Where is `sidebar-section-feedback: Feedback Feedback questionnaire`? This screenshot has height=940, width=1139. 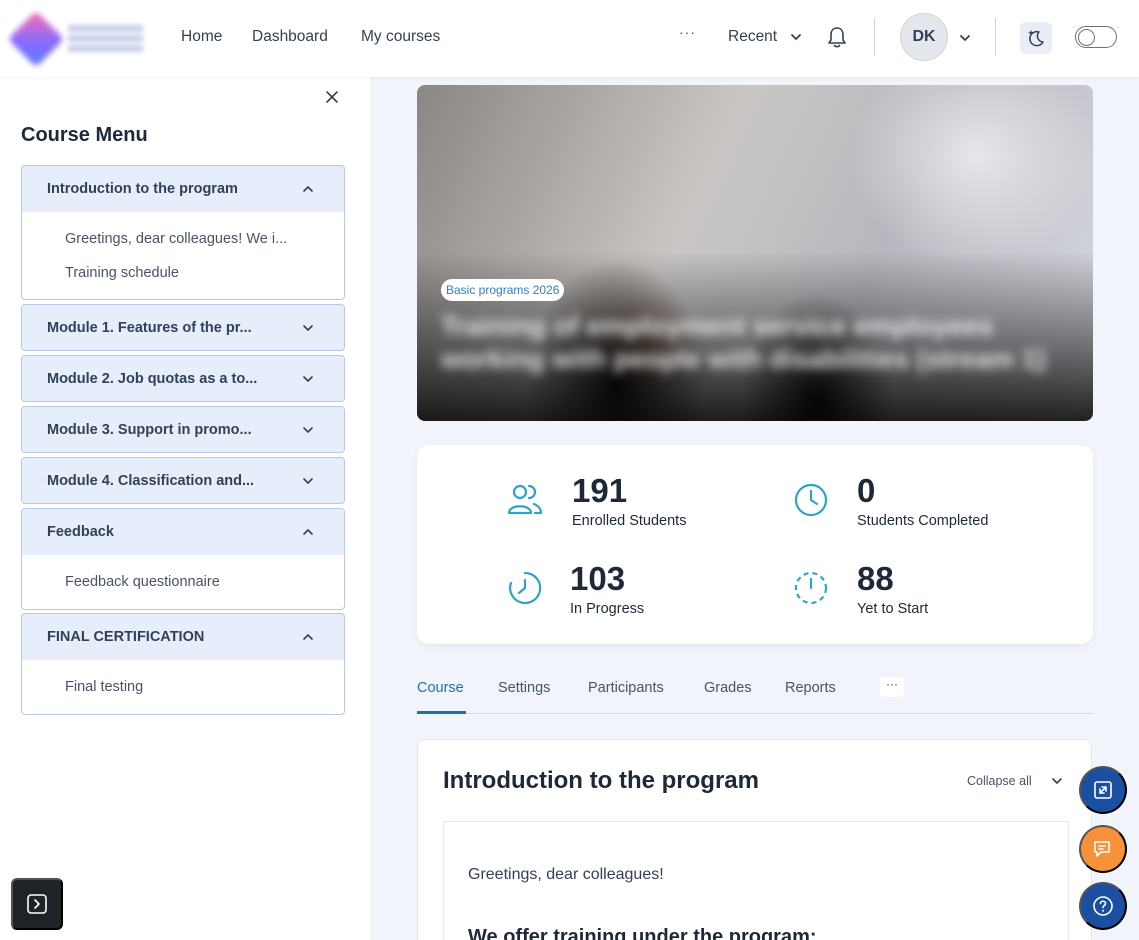
sidebar-section-feedback: Feedback Feedback questionnaire is located at coordinates (183, 559).